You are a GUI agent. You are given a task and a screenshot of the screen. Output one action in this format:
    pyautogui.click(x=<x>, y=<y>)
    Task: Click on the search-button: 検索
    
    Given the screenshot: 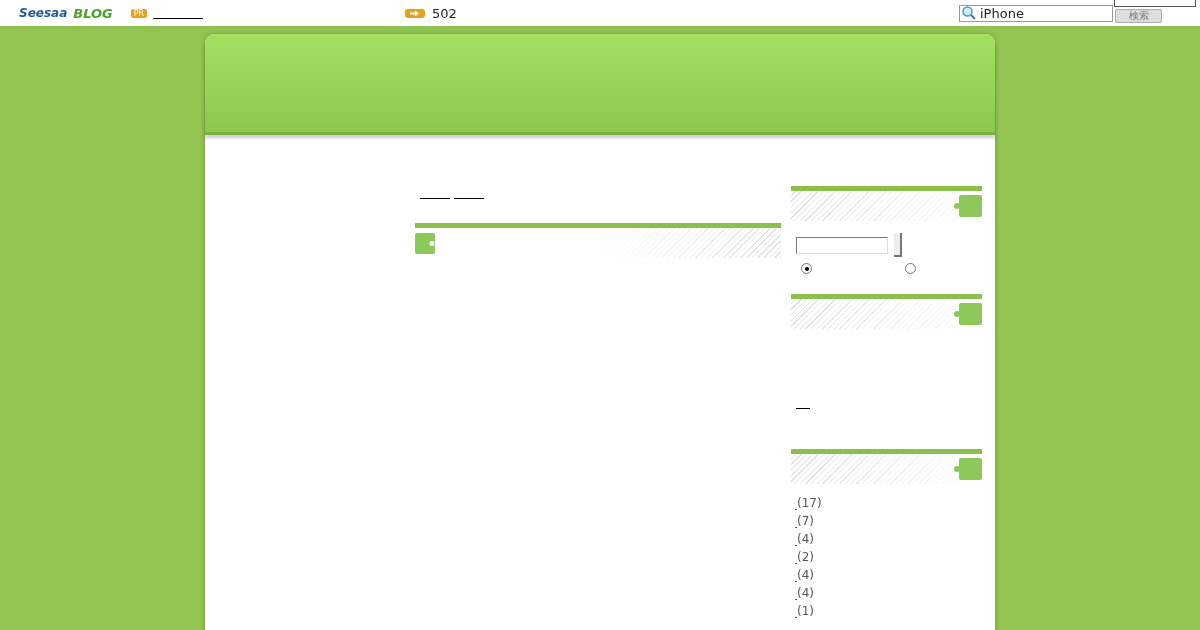 What is the action you would take?
    pyautogui.click(x=1138, y=16)
    